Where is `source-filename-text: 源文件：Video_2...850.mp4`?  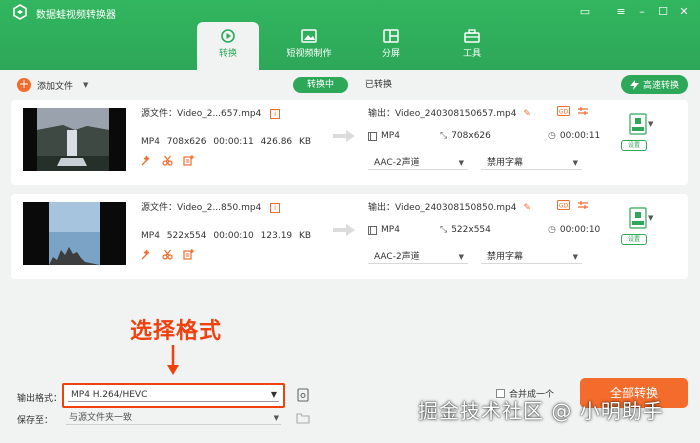
source-filename-text: 源文件：Video_2...850.mp4 is located at coordinates (201, 208).